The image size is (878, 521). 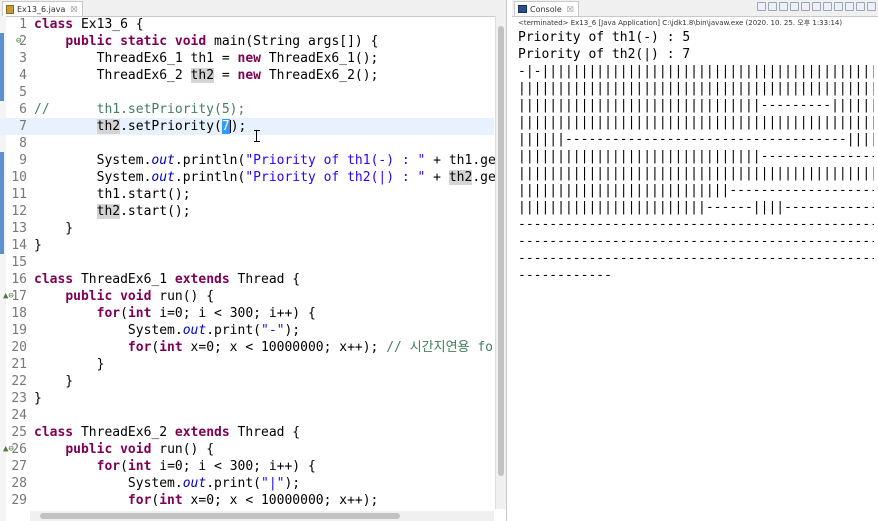 What do you see at coordinates (247, 92) in the screenshot?
I see `code-line: 5` at bounding box center [247, 92].